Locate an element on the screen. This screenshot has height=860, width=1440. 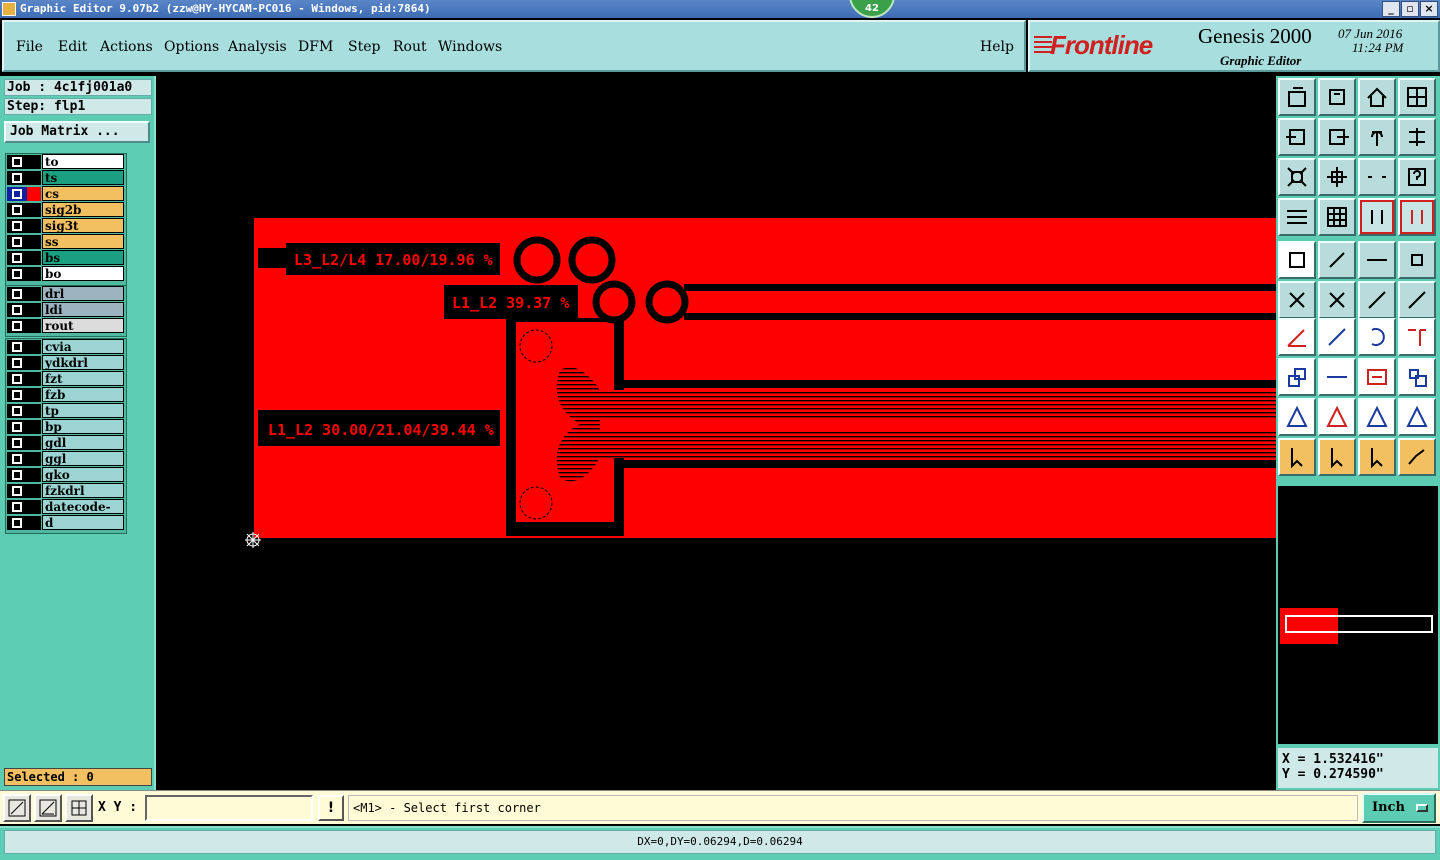
shape-tool-button is located at coordinates (1337, 260).